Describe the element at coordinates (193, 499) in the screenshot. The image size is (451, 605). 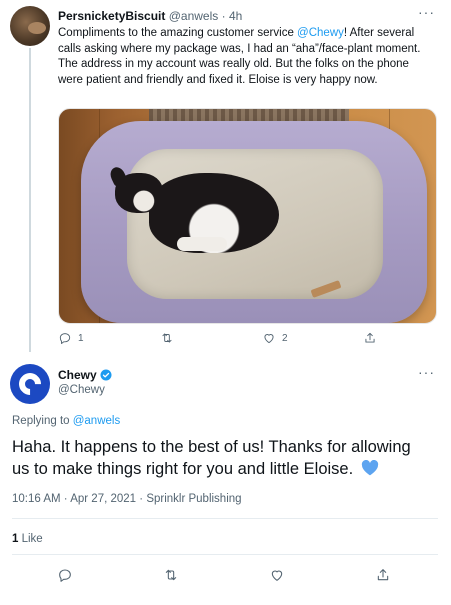
I see `main-tweet-source: Sprinklr Publishing` at that location.